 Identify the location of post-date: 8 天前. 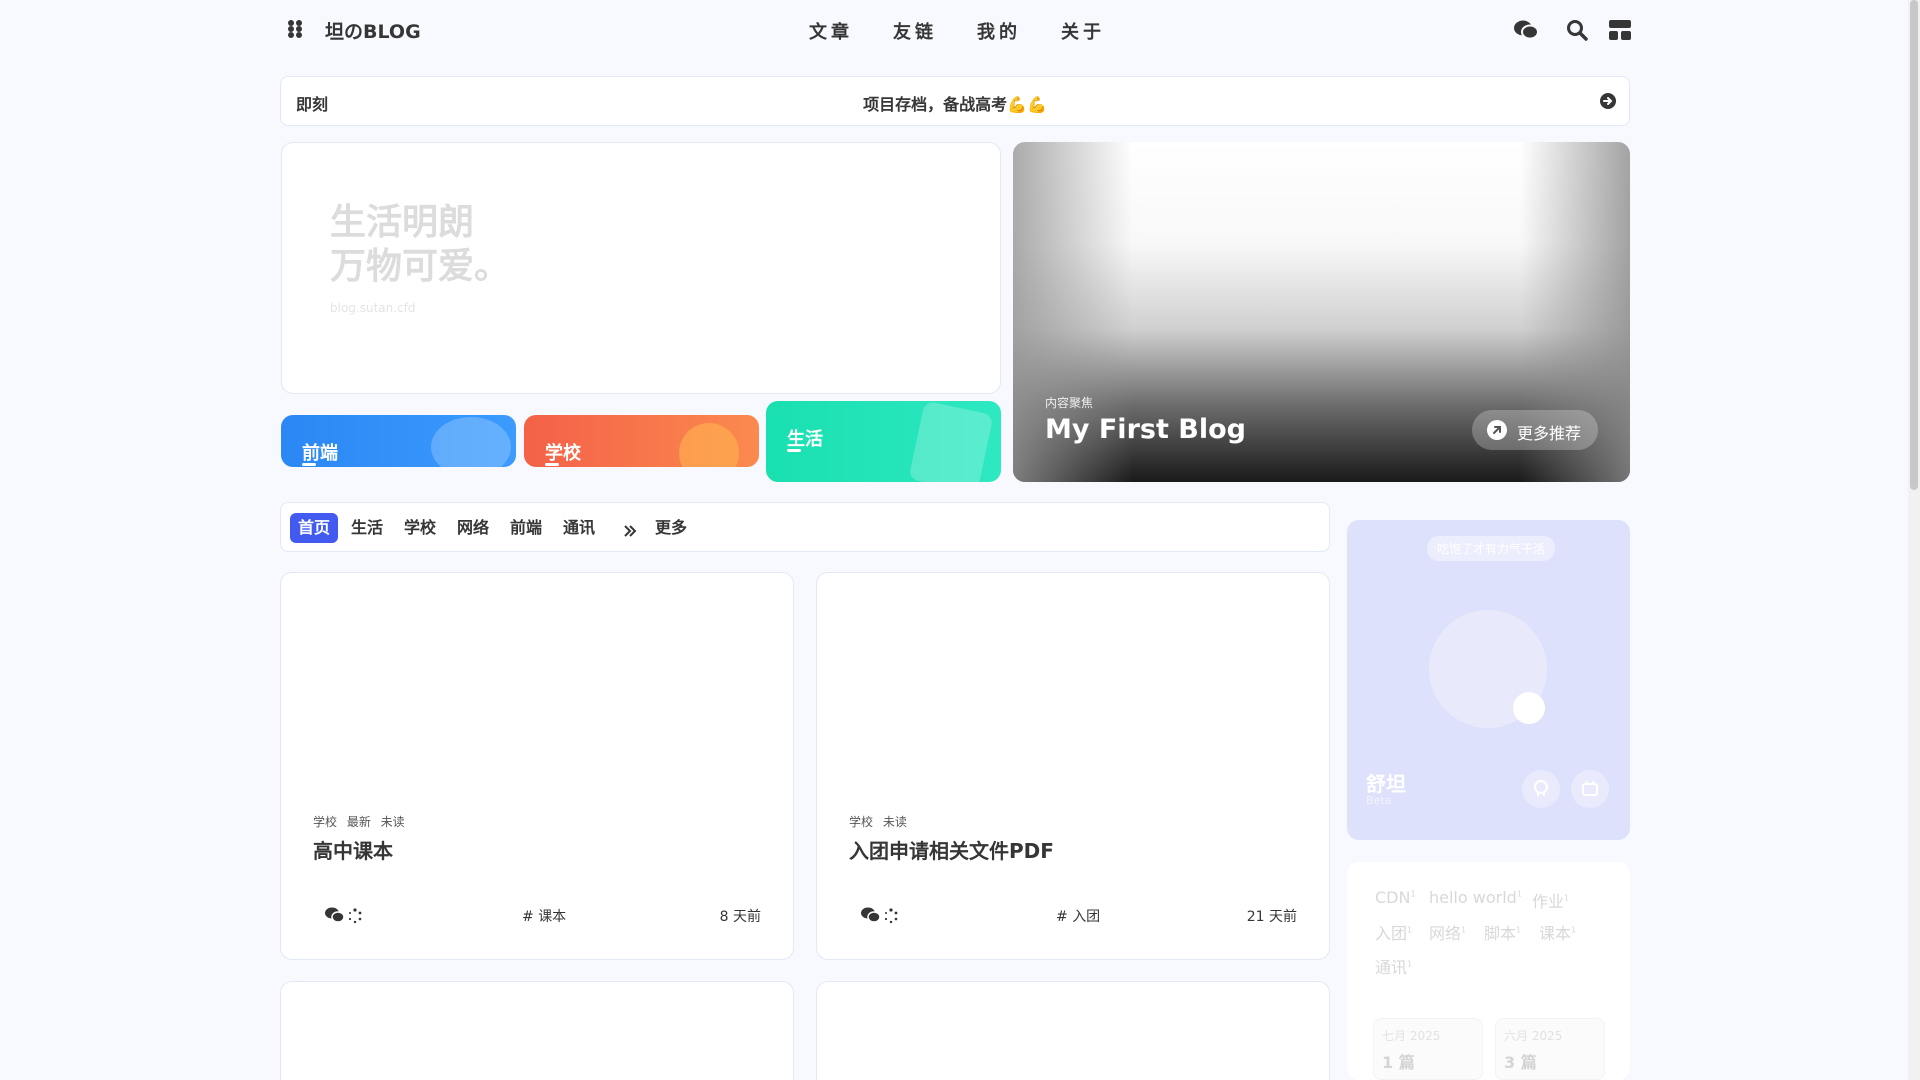
(740, 917).